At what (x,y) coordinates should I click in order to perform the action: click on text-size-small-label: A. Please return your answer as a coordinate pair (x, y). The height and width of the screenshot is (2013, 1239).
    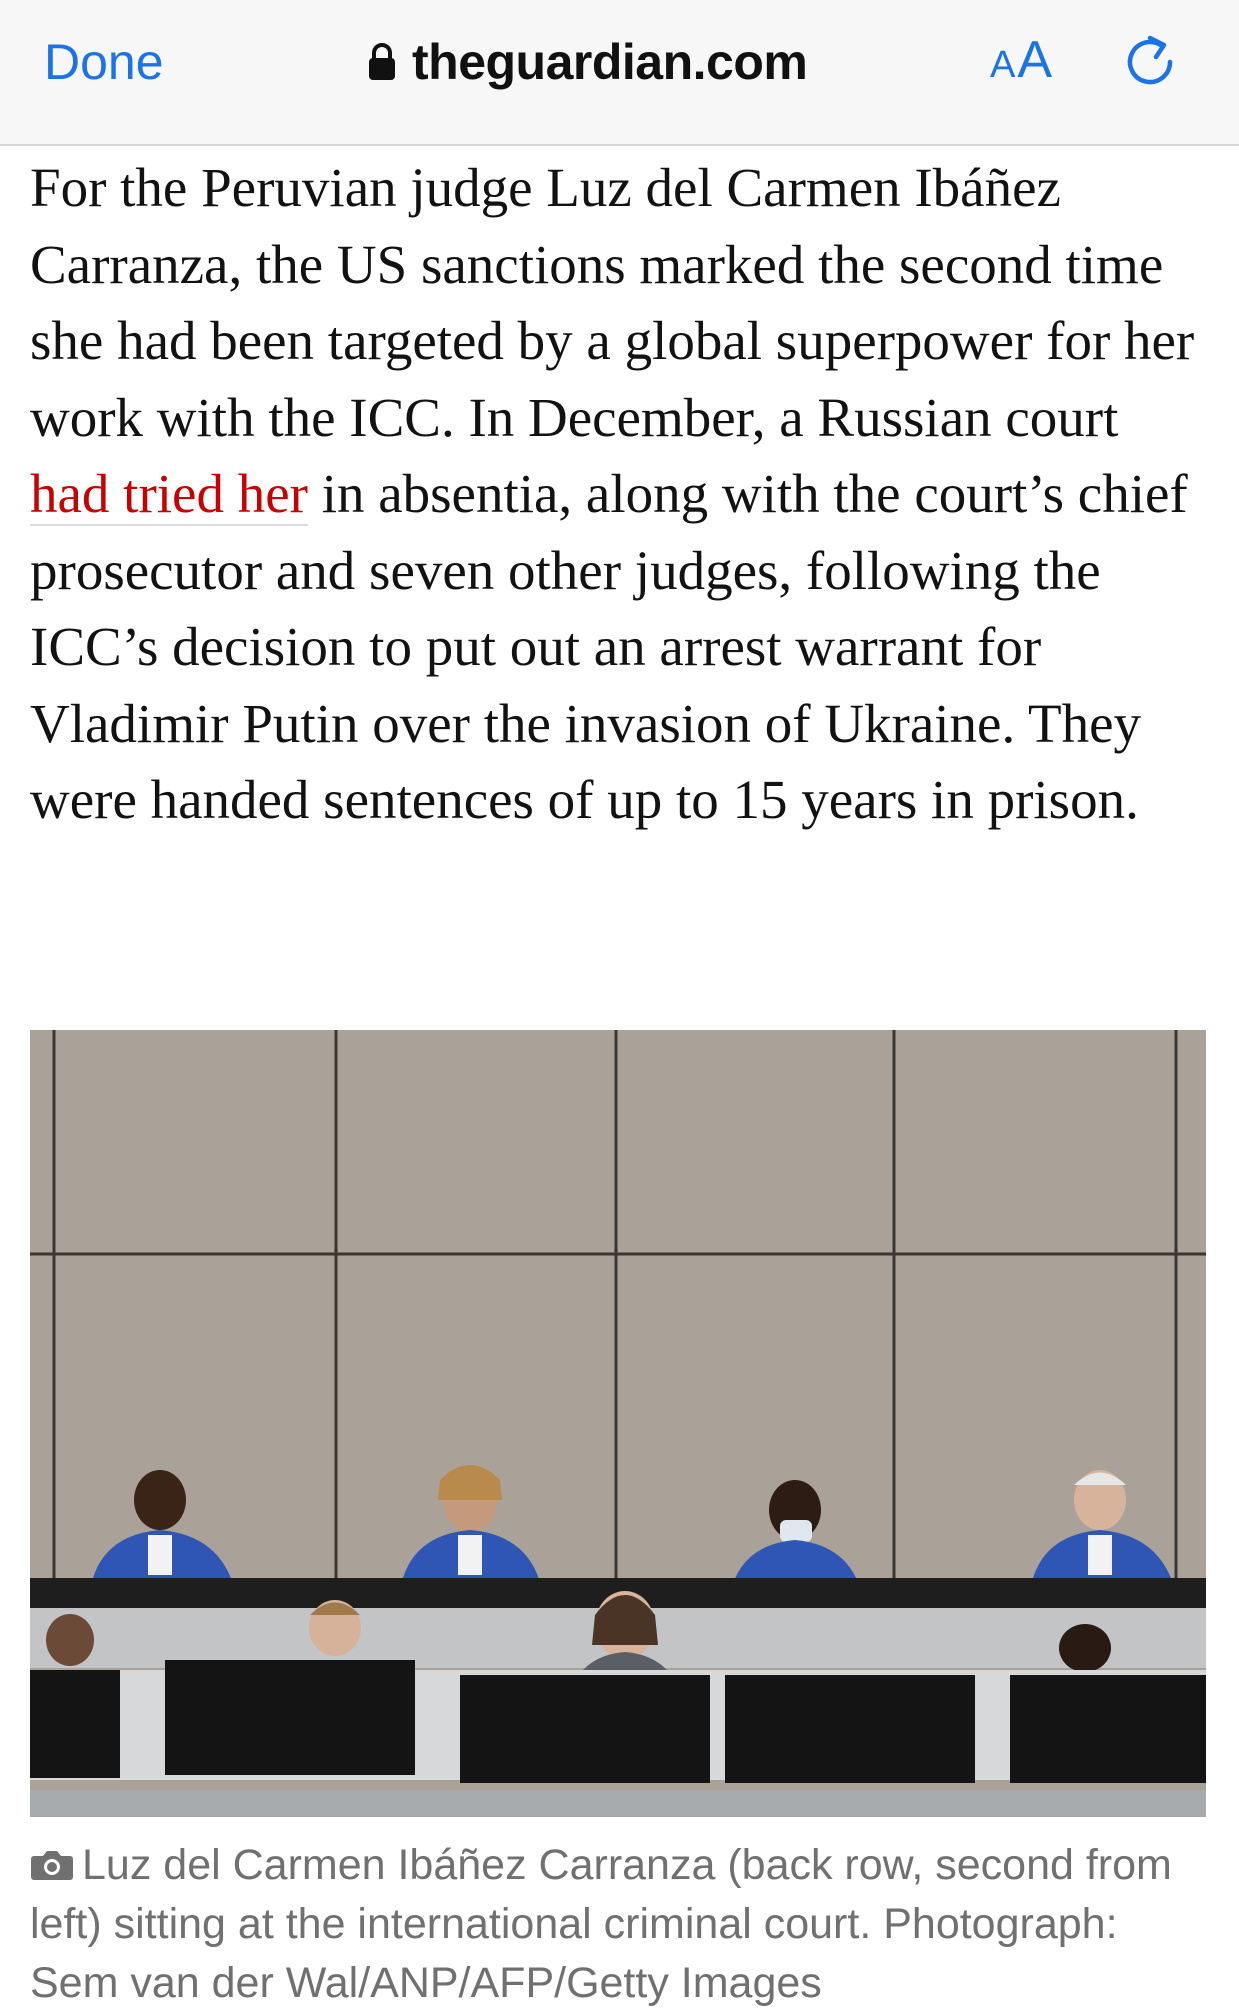
    Looking at the image, I should click on (1003, 65).